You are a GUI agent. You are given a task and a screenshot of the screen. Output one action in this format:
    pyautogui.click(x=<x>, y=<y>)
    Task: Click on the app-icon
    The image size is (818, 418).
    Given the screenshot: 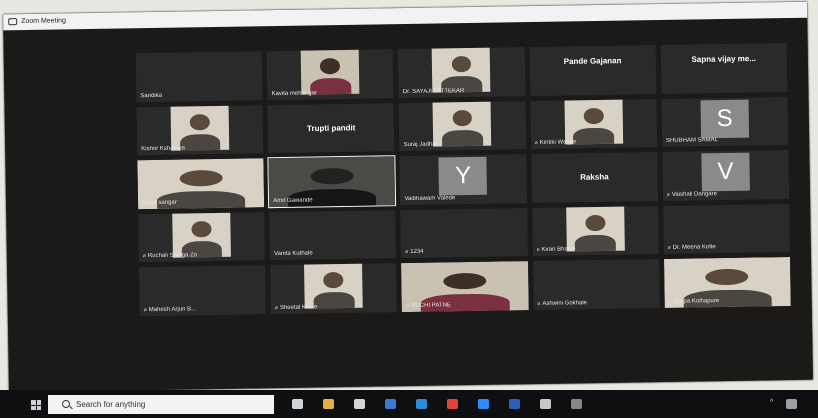 What is the action you would take?
    pyautogui.click(x=576, y=404)
    